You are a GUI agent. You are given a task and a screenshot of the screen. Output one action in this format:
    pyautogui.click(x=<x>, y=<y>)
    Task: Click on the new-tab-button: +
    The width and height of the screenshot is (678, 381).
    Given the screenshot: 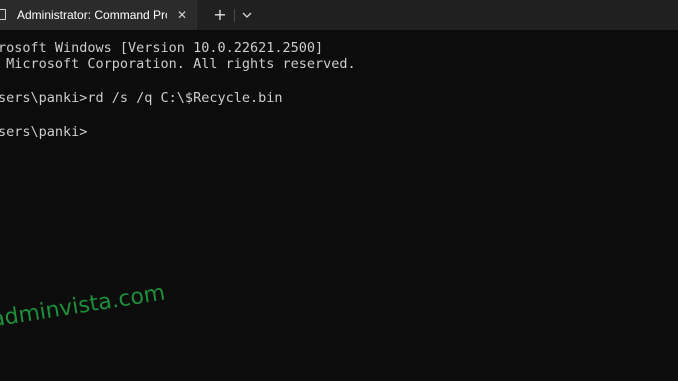 What is the action you would take?
    pyautogui.click(x=220, y=15)
    